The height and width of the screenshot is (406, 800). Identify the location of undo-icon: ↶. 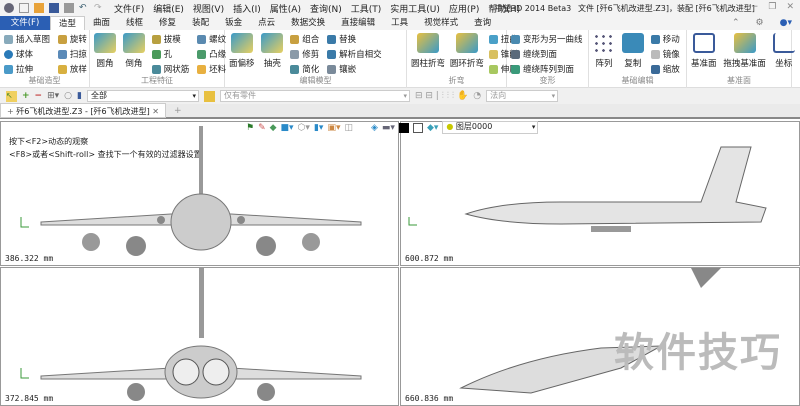
(84, 8).